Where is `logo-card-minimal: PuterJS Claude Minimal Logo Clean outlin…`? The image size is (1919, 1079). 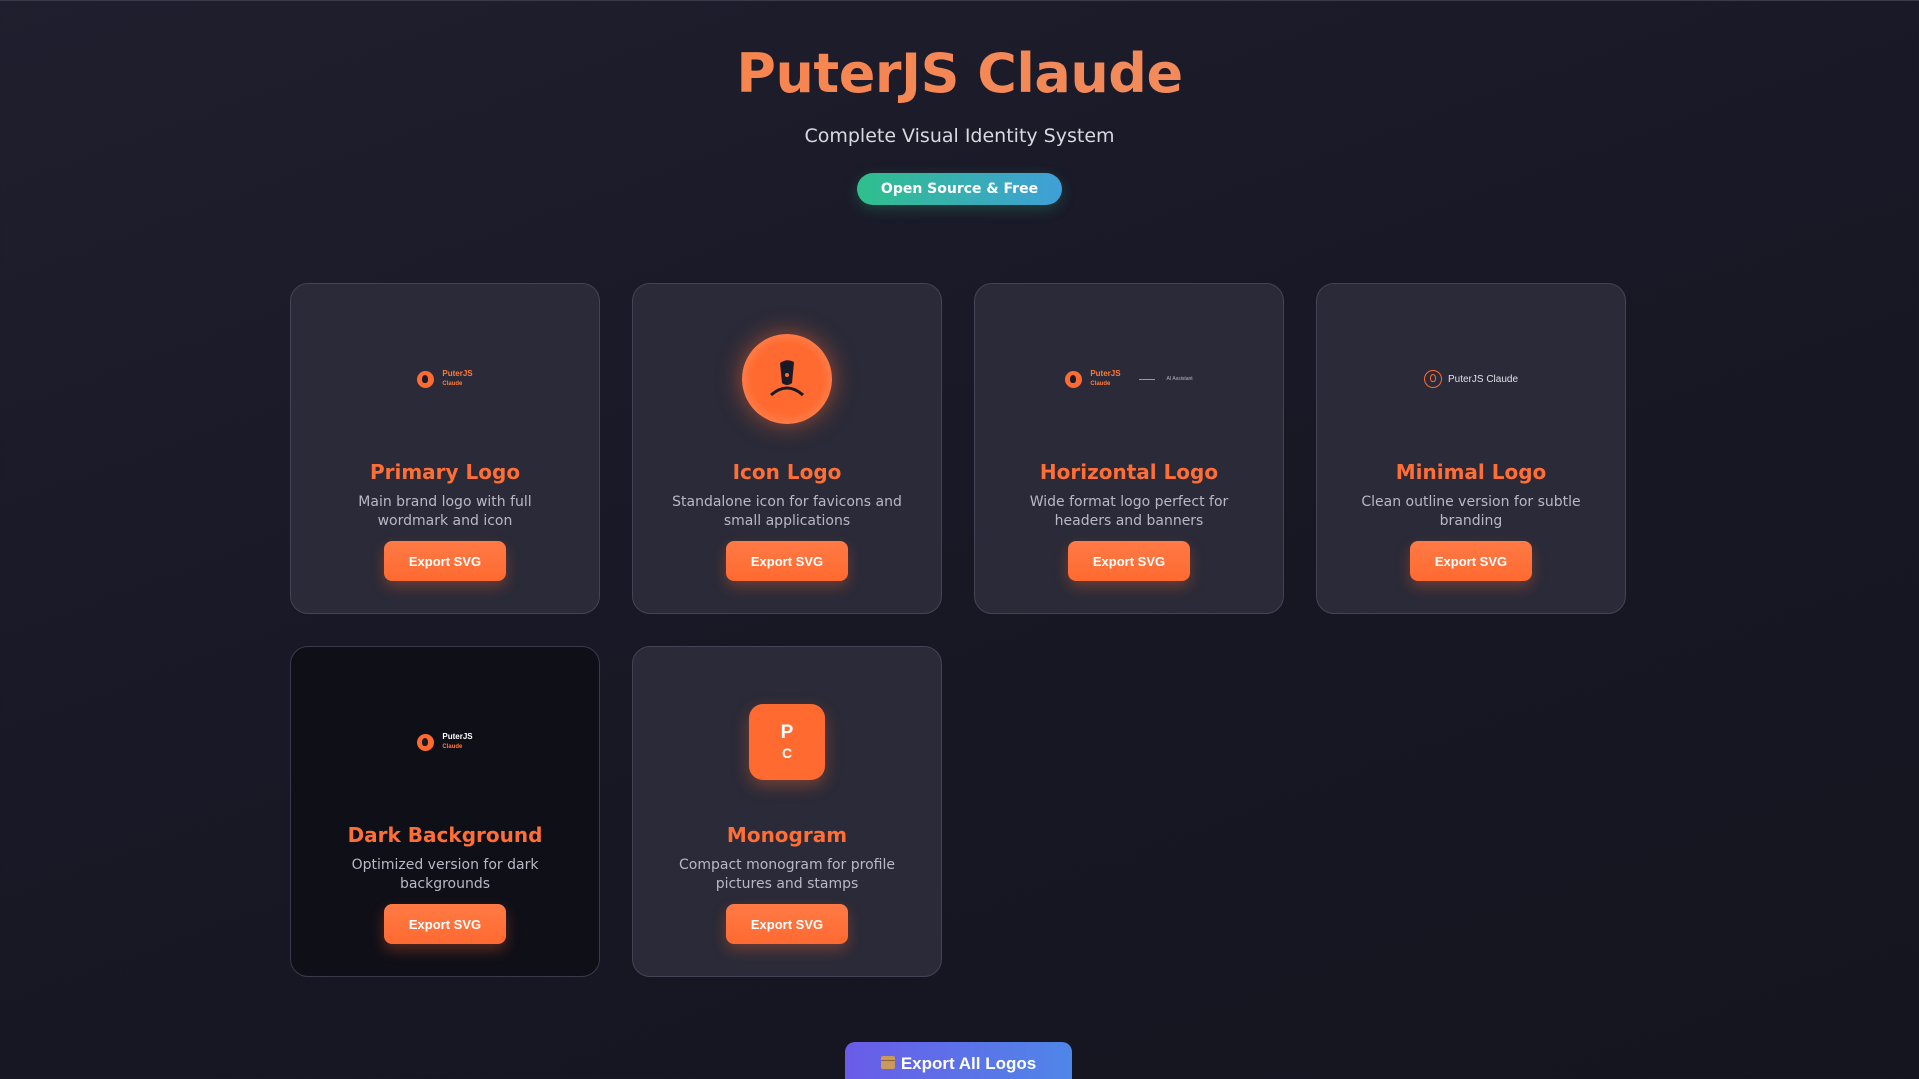
logo-card-minimal: PuterJS Claude Minimal Logo Clean outlin… is located at coordinates (1471, 448).